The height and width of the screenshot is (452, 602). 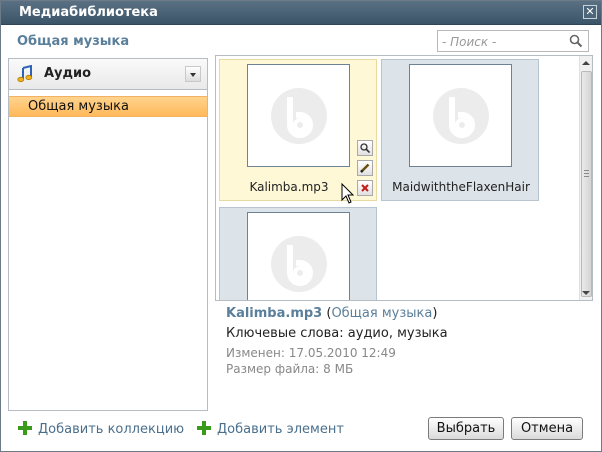 What do you see at coordinates (285, 333) in the screenshot?
I see `keywords-label: Ключевые слова:` at bounding box center [285, 333].